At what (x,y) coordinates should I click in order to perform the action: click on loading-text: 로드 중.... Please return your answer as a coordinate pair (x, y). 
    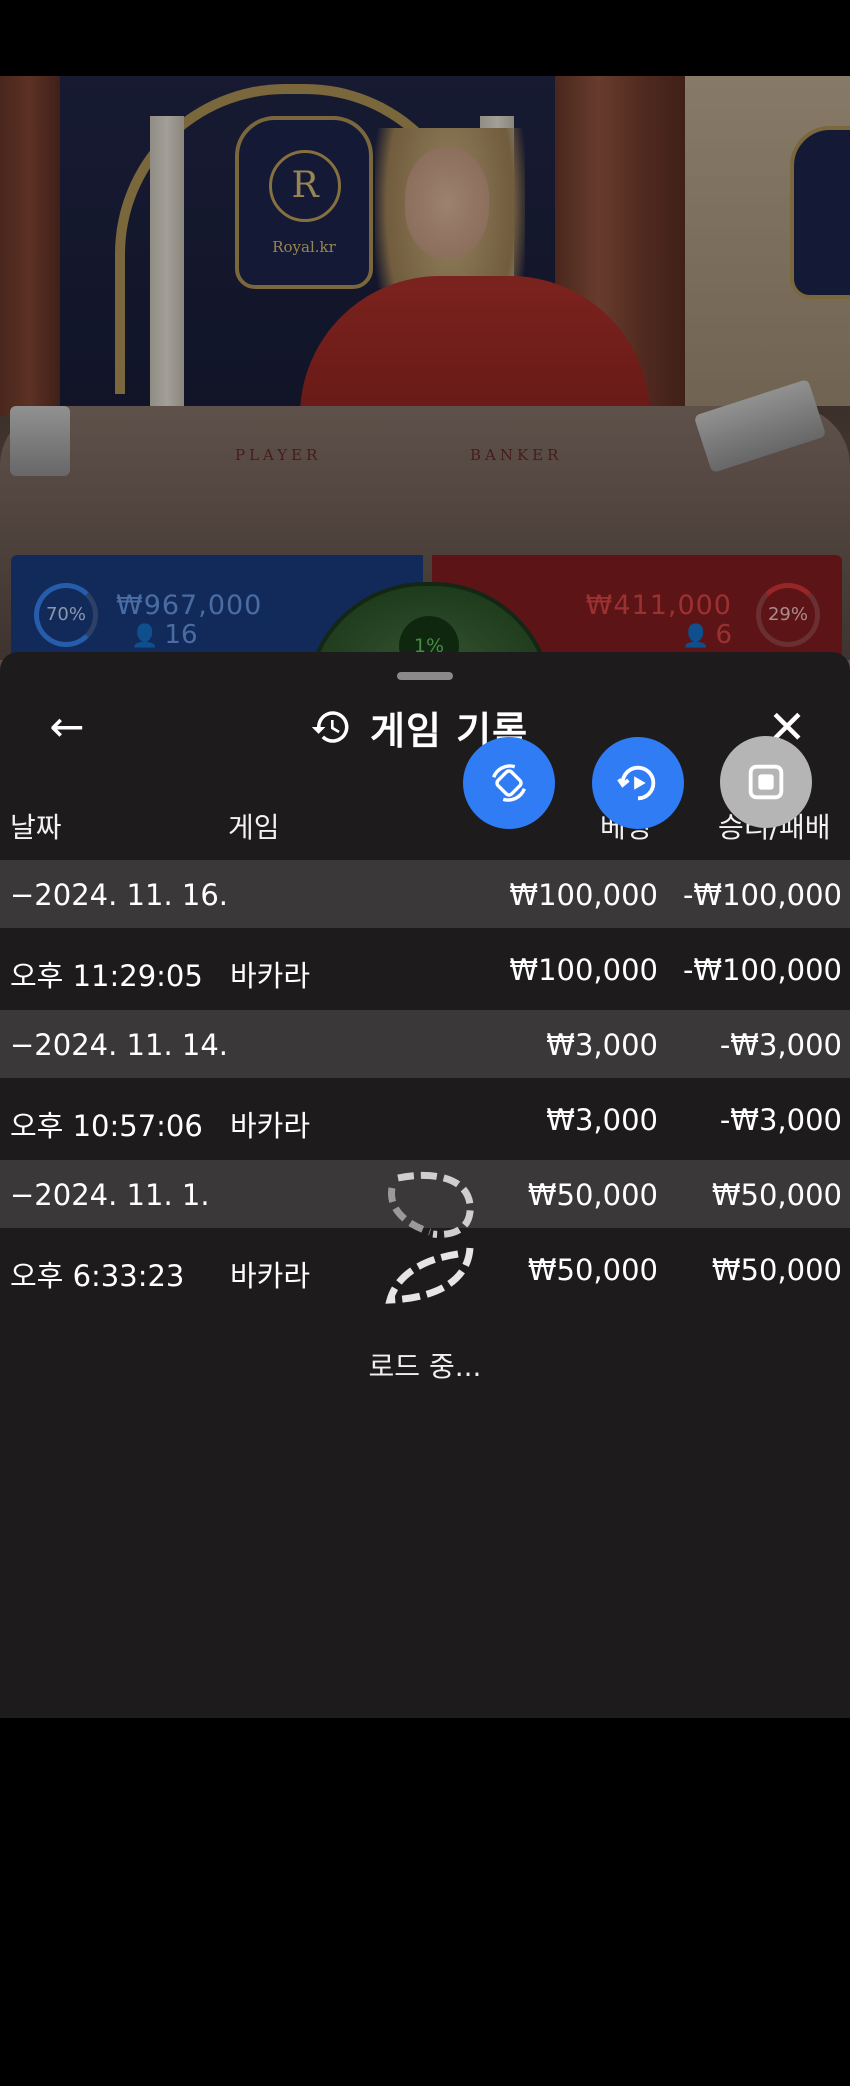
    Looking at the image, I should click on (425, 1366).